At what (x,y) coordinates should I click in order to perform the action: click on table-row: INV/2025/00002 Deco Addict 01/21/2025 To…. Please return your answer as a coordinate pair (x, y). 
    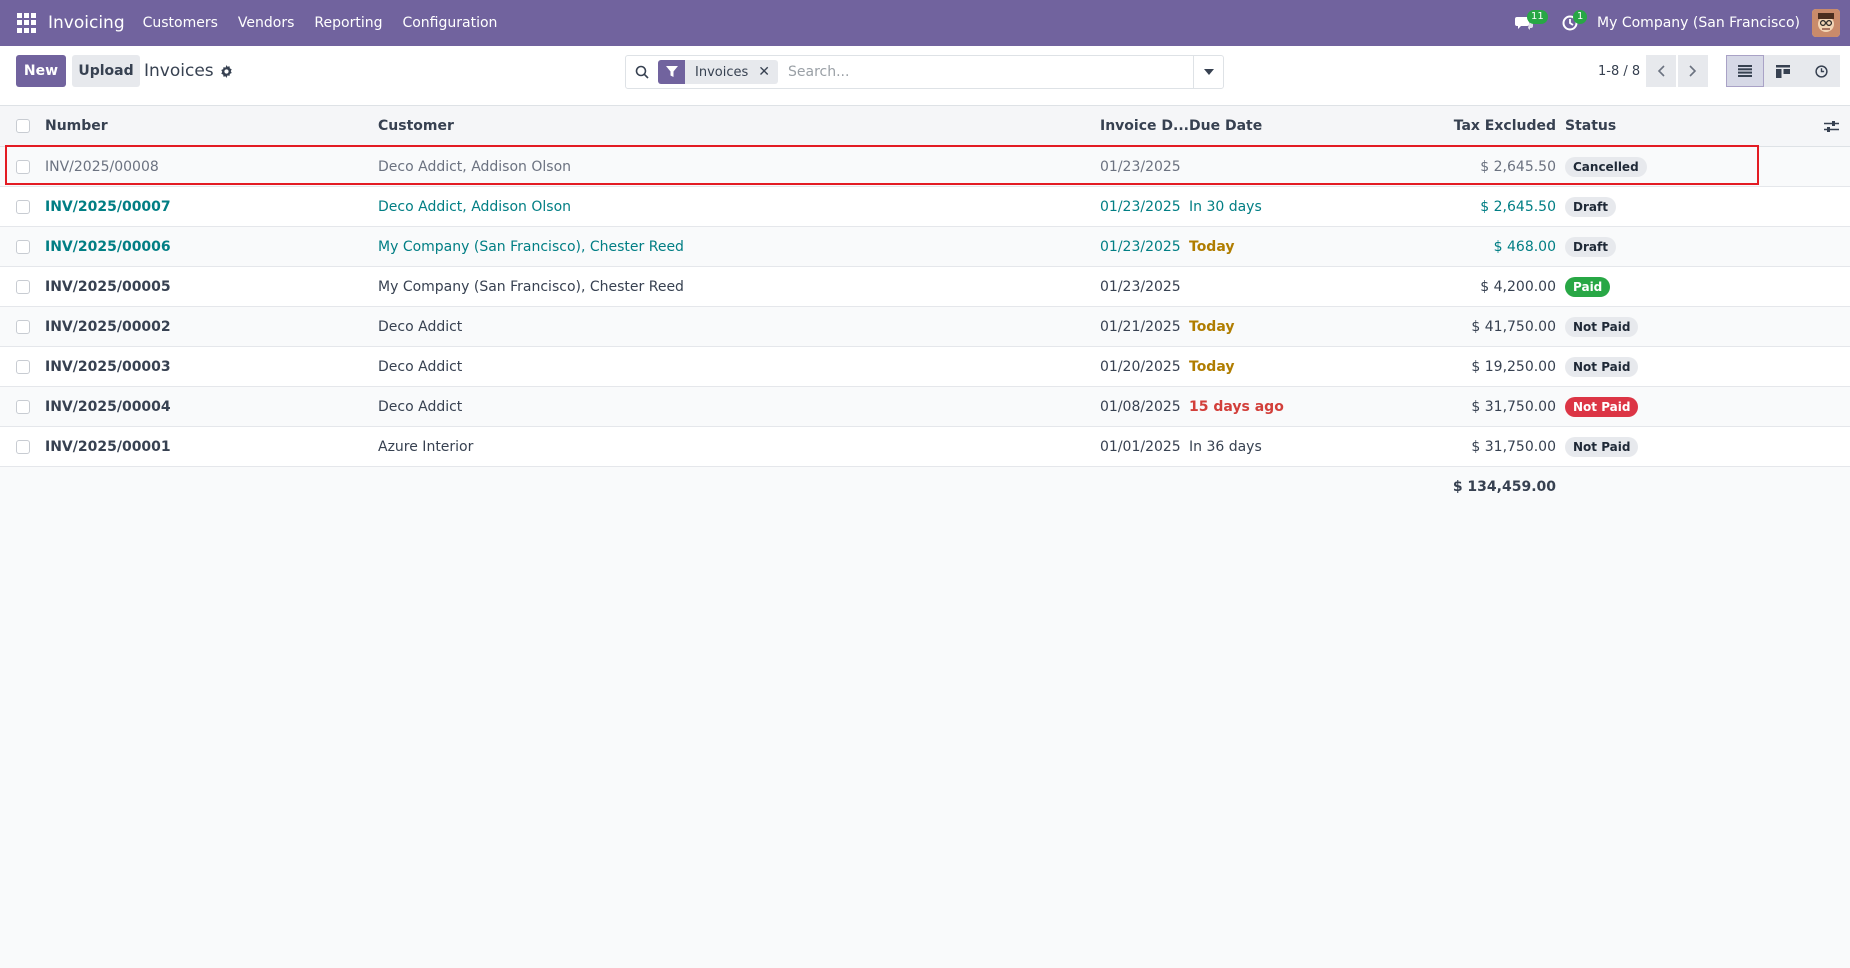
    Looking at the image, I should click on (925, 327).